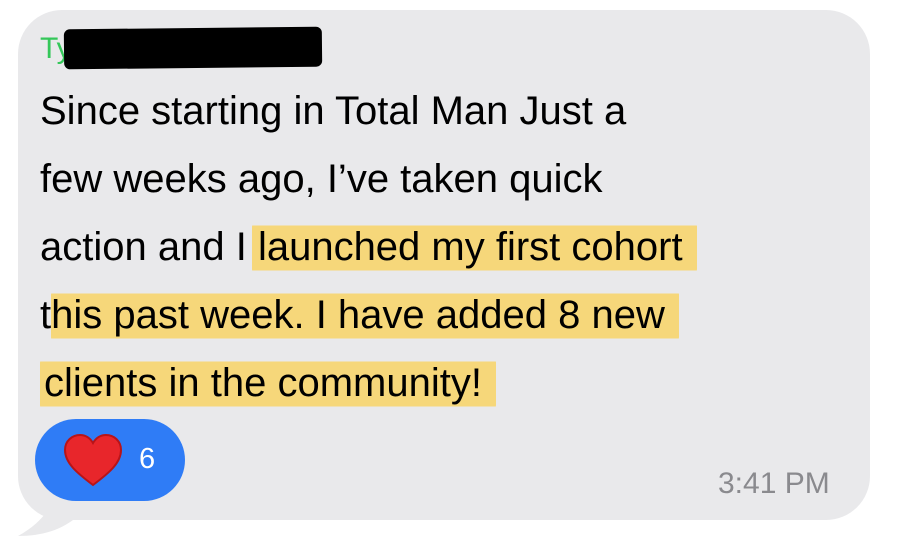  I want to click on line-text: Since starting in Total Man Just a, so click(333, 111).